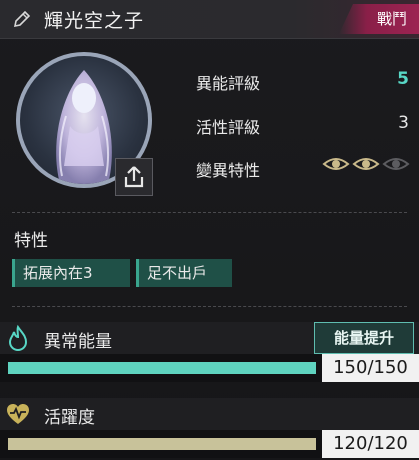 The image size is (419, 460). I want to click on activity-bar: 120/120, so click(209, 444).